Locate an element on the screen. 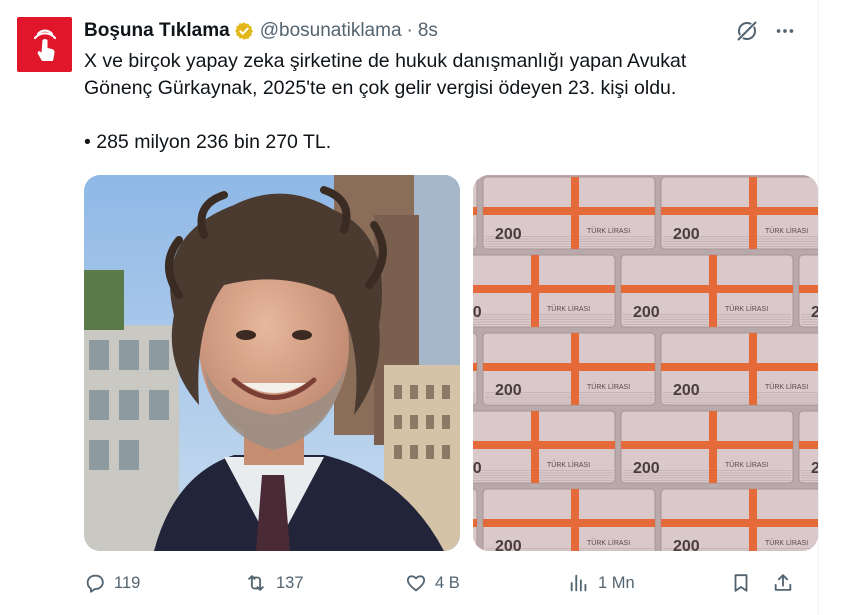  repost-count: 137 is located at coordinates (290, 582).